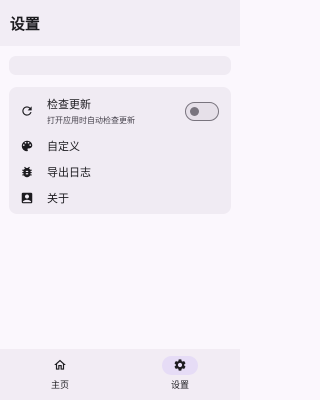  Describe the element at coordinates (120, 173) in the screenshot. I see `export-log-row: 导出日志` at that location.